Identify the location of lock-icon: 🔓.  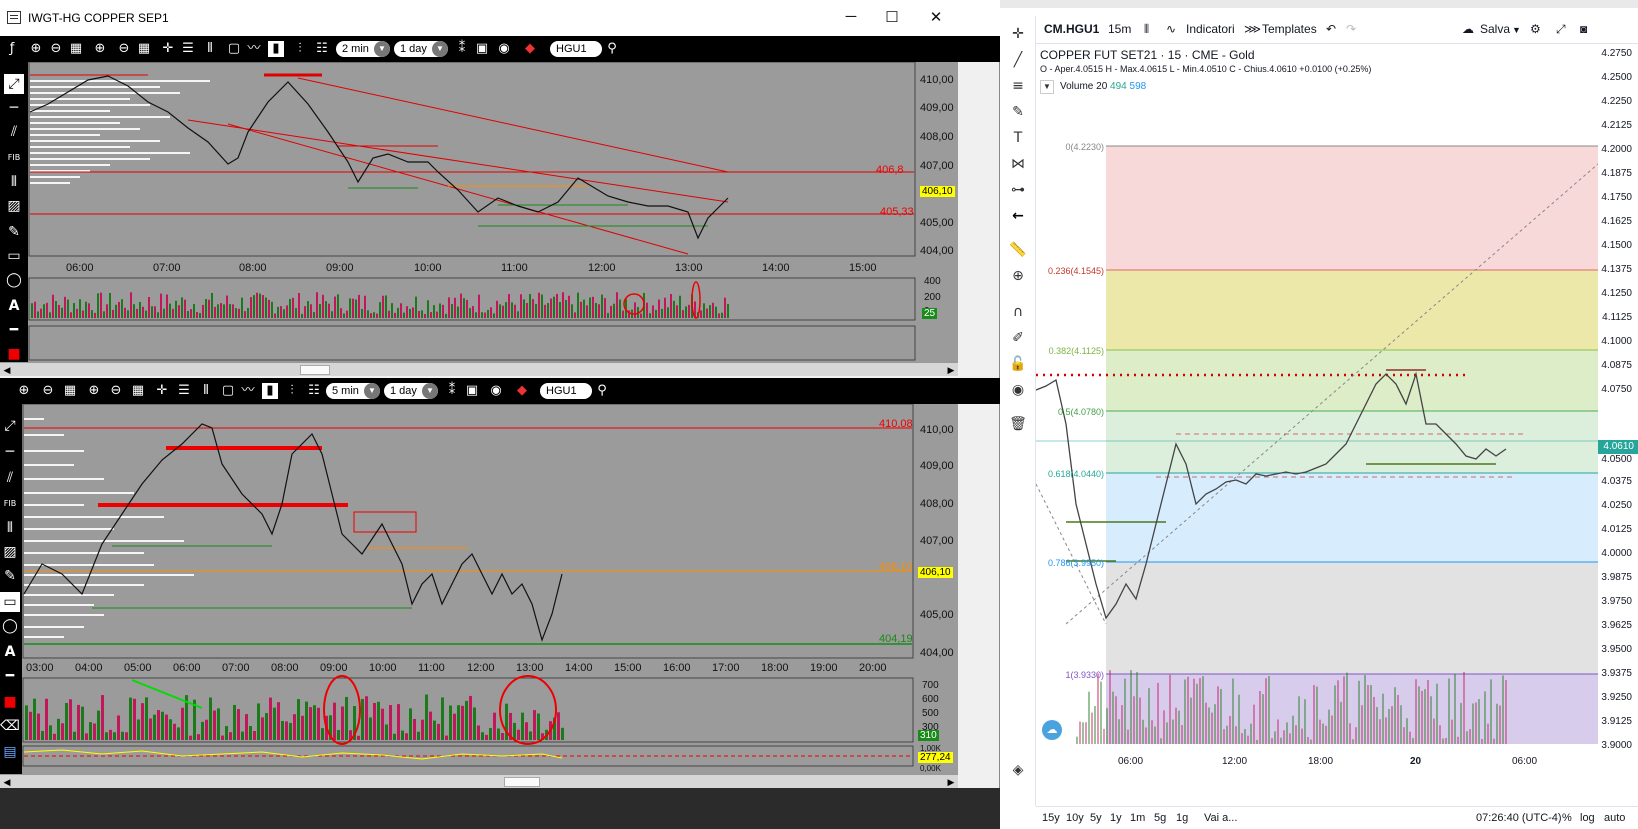
(1018, 364).